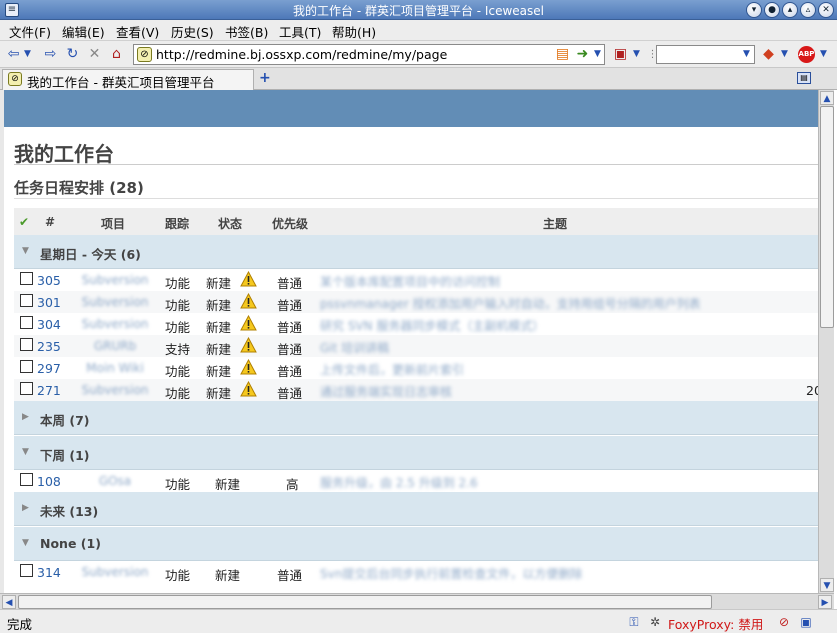 Image resolution: width=837 pixels, height=633 pixels. What do you see at coordinates (754, 10) in the screenshot?
I see `minimize-icon: ▾` at bounding box center [754, 10].